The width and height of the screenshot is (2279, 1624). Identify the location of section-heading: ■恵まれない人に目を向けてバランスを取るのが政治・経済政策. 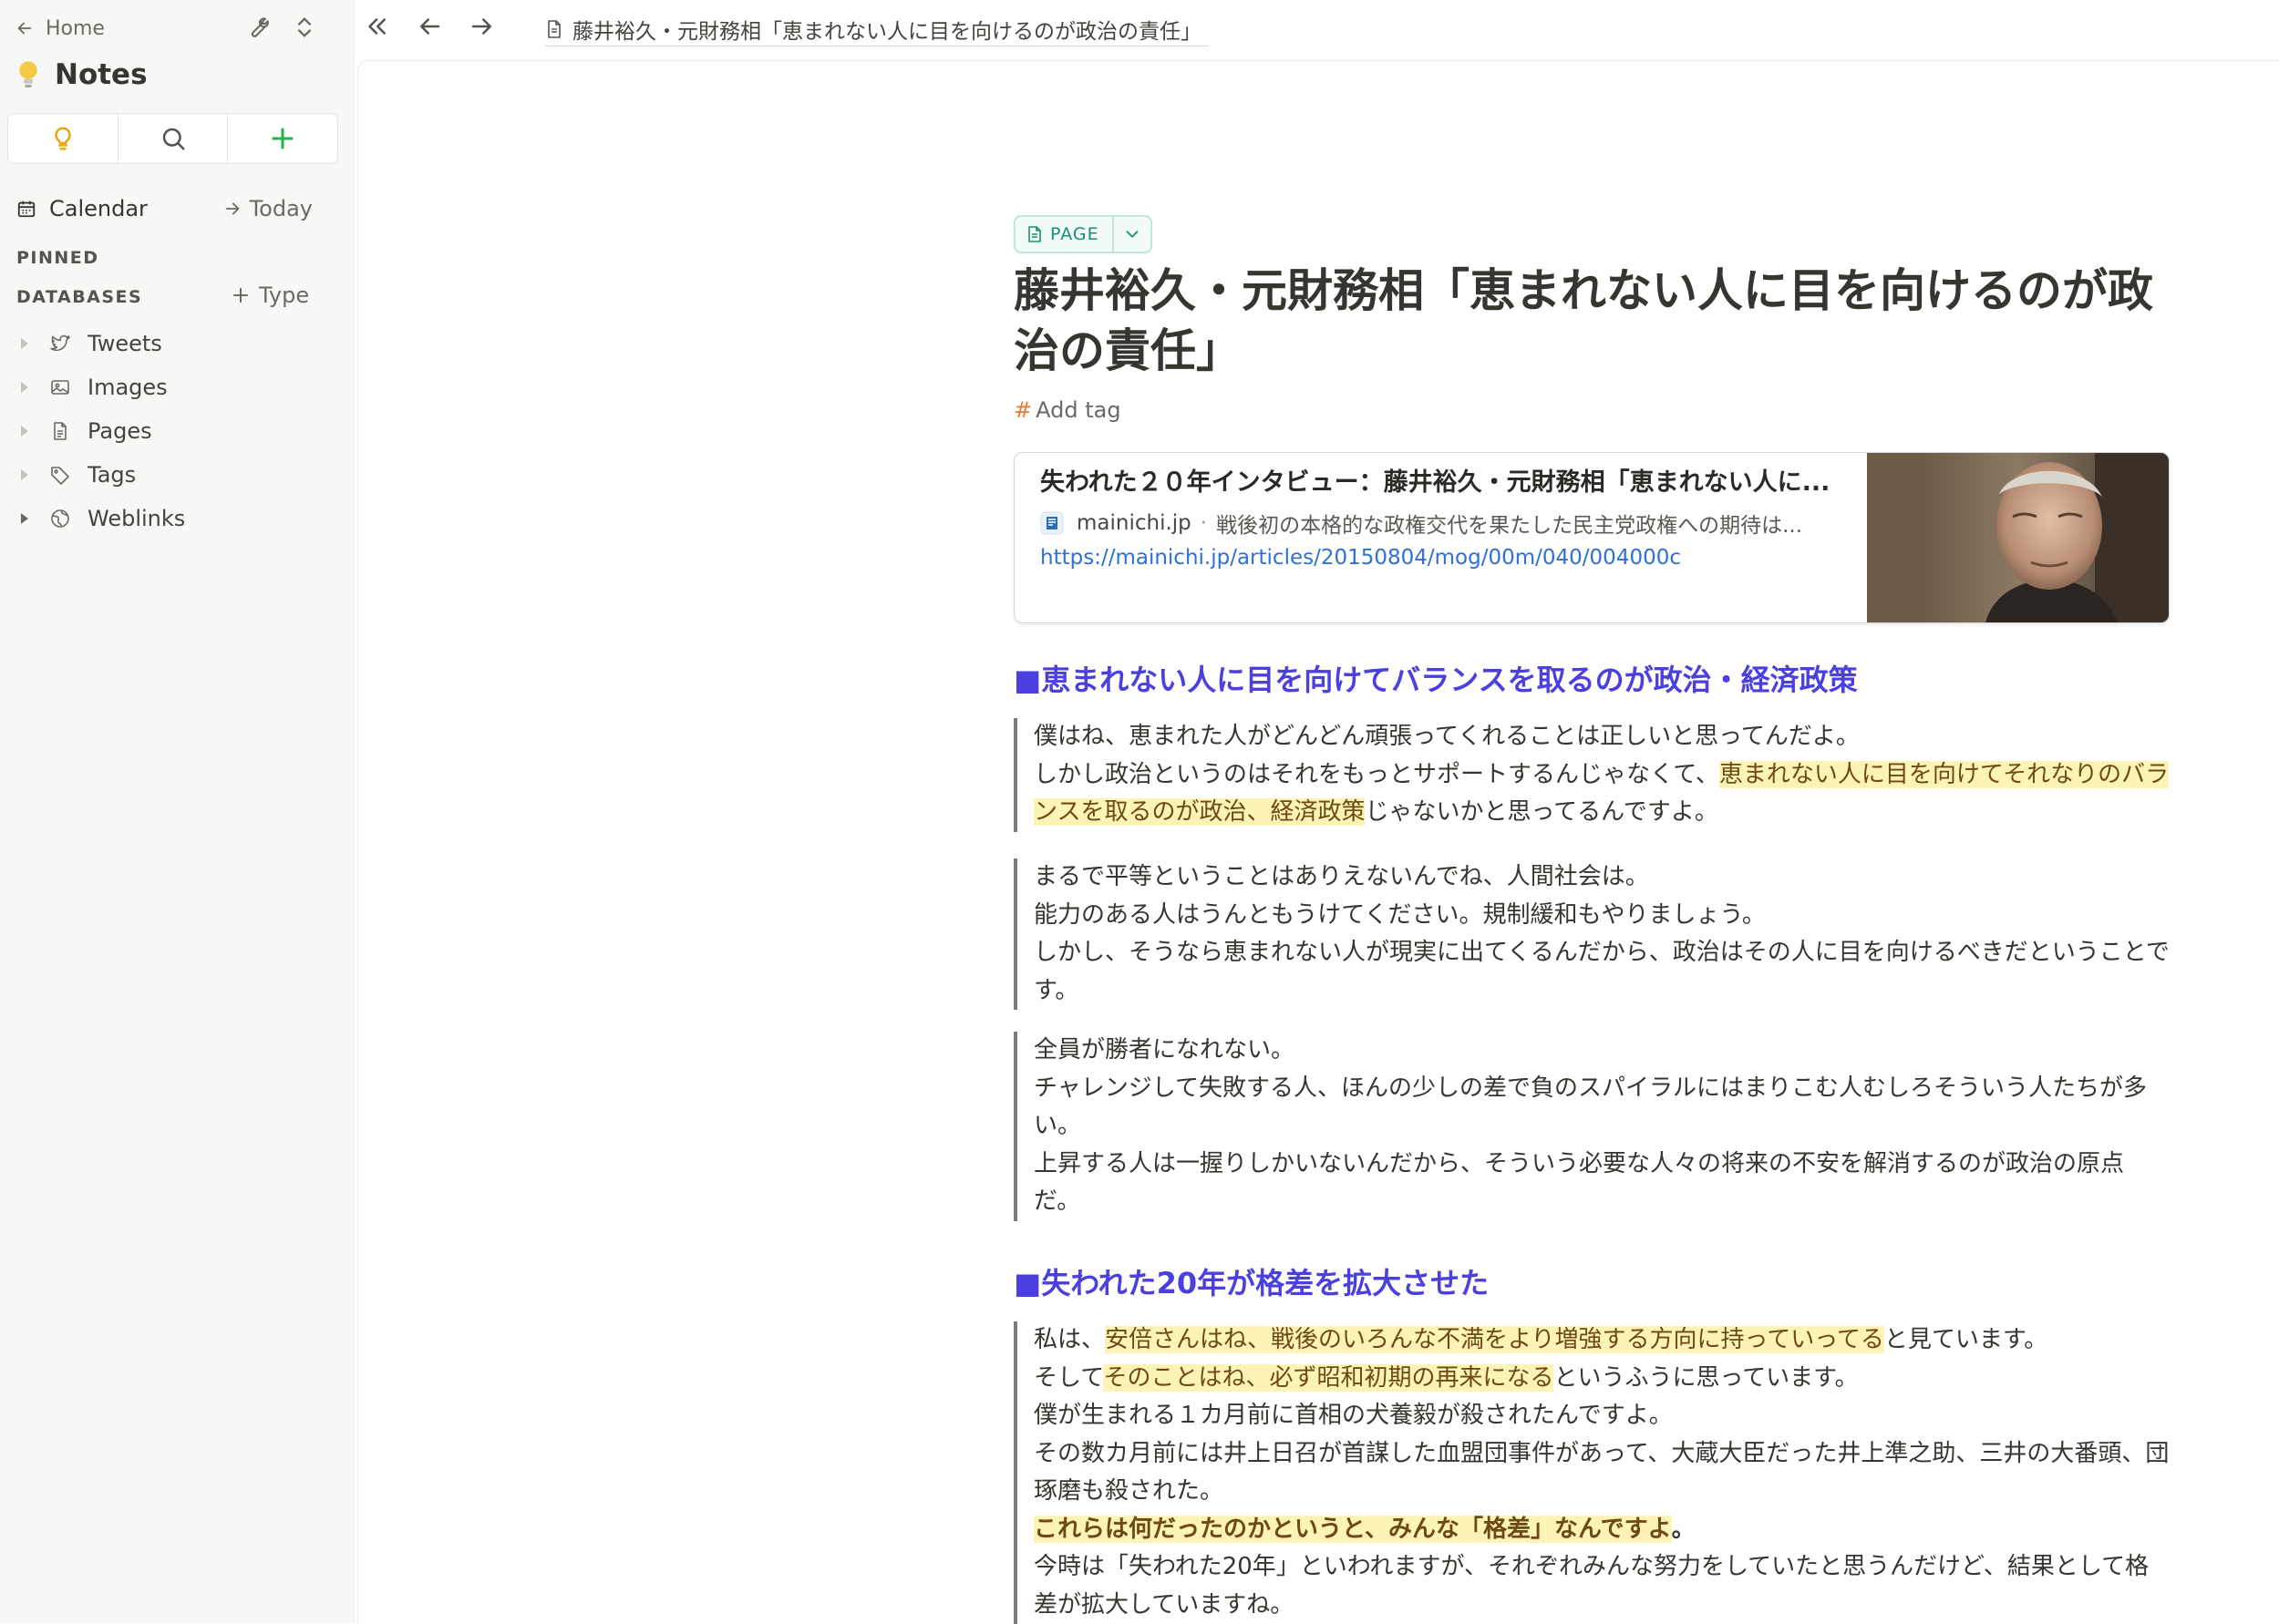
(1436, 680).